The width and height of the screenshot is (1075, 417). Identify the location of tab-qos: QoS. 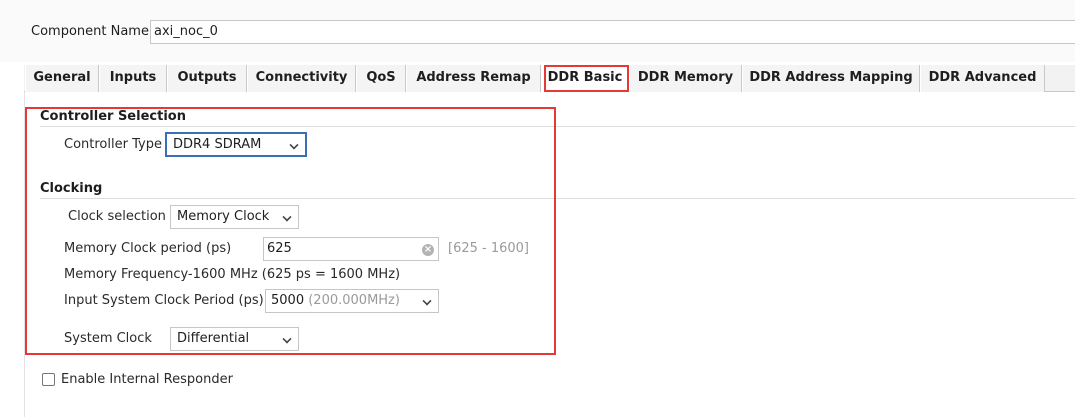
(381, 78).